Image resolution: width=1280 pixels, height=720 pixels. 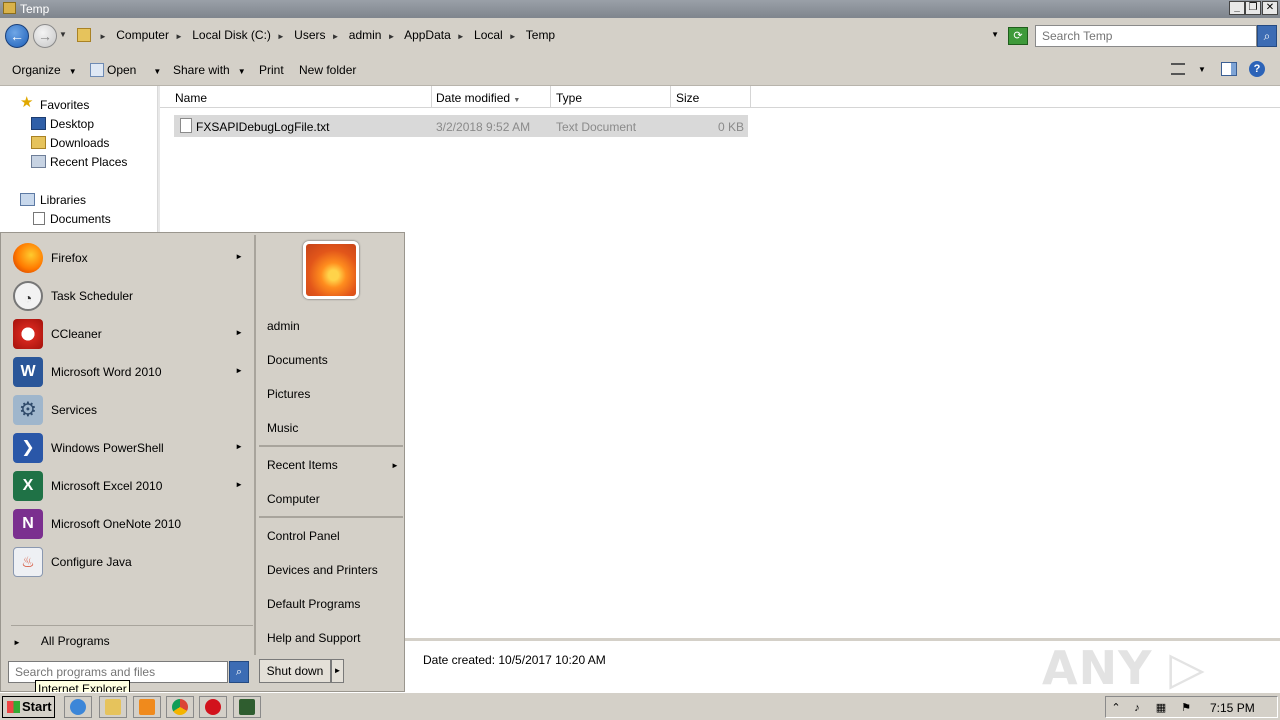 I want to click on shutdown-button: Shut down, so click(x=295, y=671).